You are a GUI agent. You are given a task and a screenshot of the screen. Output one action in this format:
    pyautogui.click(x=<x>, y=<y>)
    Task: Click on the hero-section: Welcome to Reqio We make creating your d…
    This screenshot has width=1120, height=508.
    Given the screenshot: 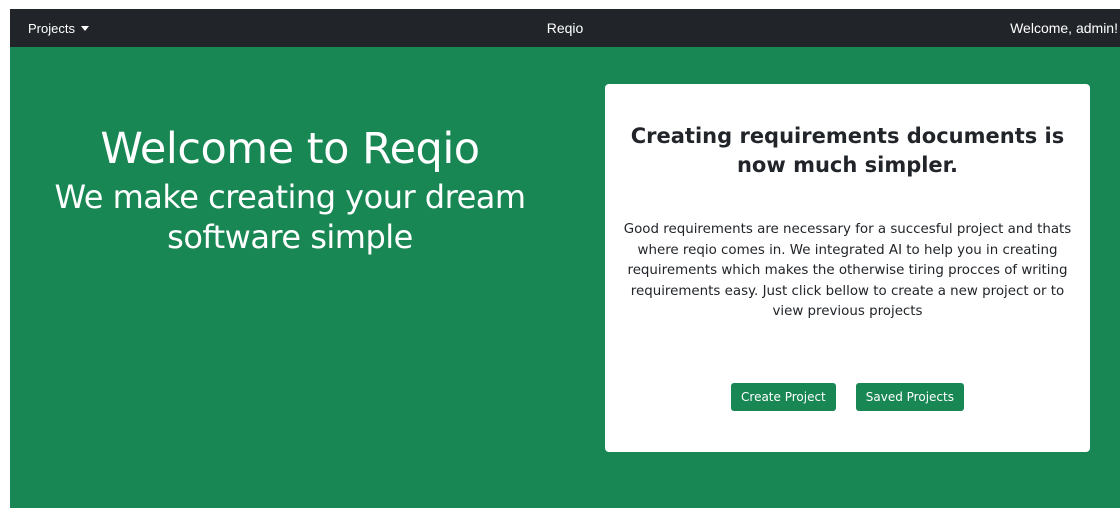 What is the action you would take?
    pyautogui.click(x=290, y=189)
    